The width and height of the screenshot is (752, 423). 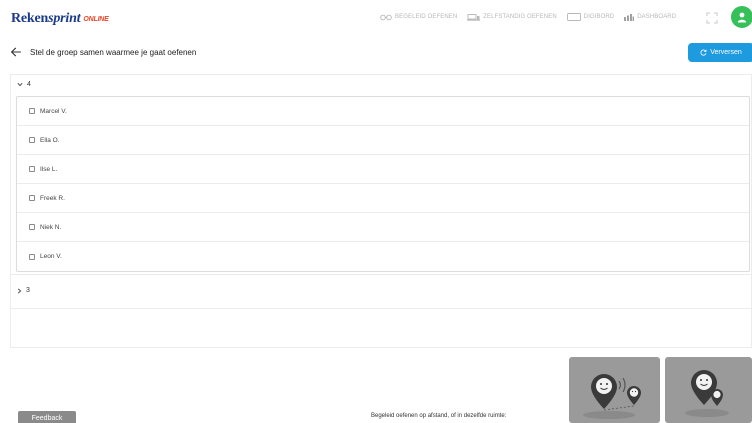 I want to click on nav-dashboard: DASHBOARD, so click(x=650, y=17).